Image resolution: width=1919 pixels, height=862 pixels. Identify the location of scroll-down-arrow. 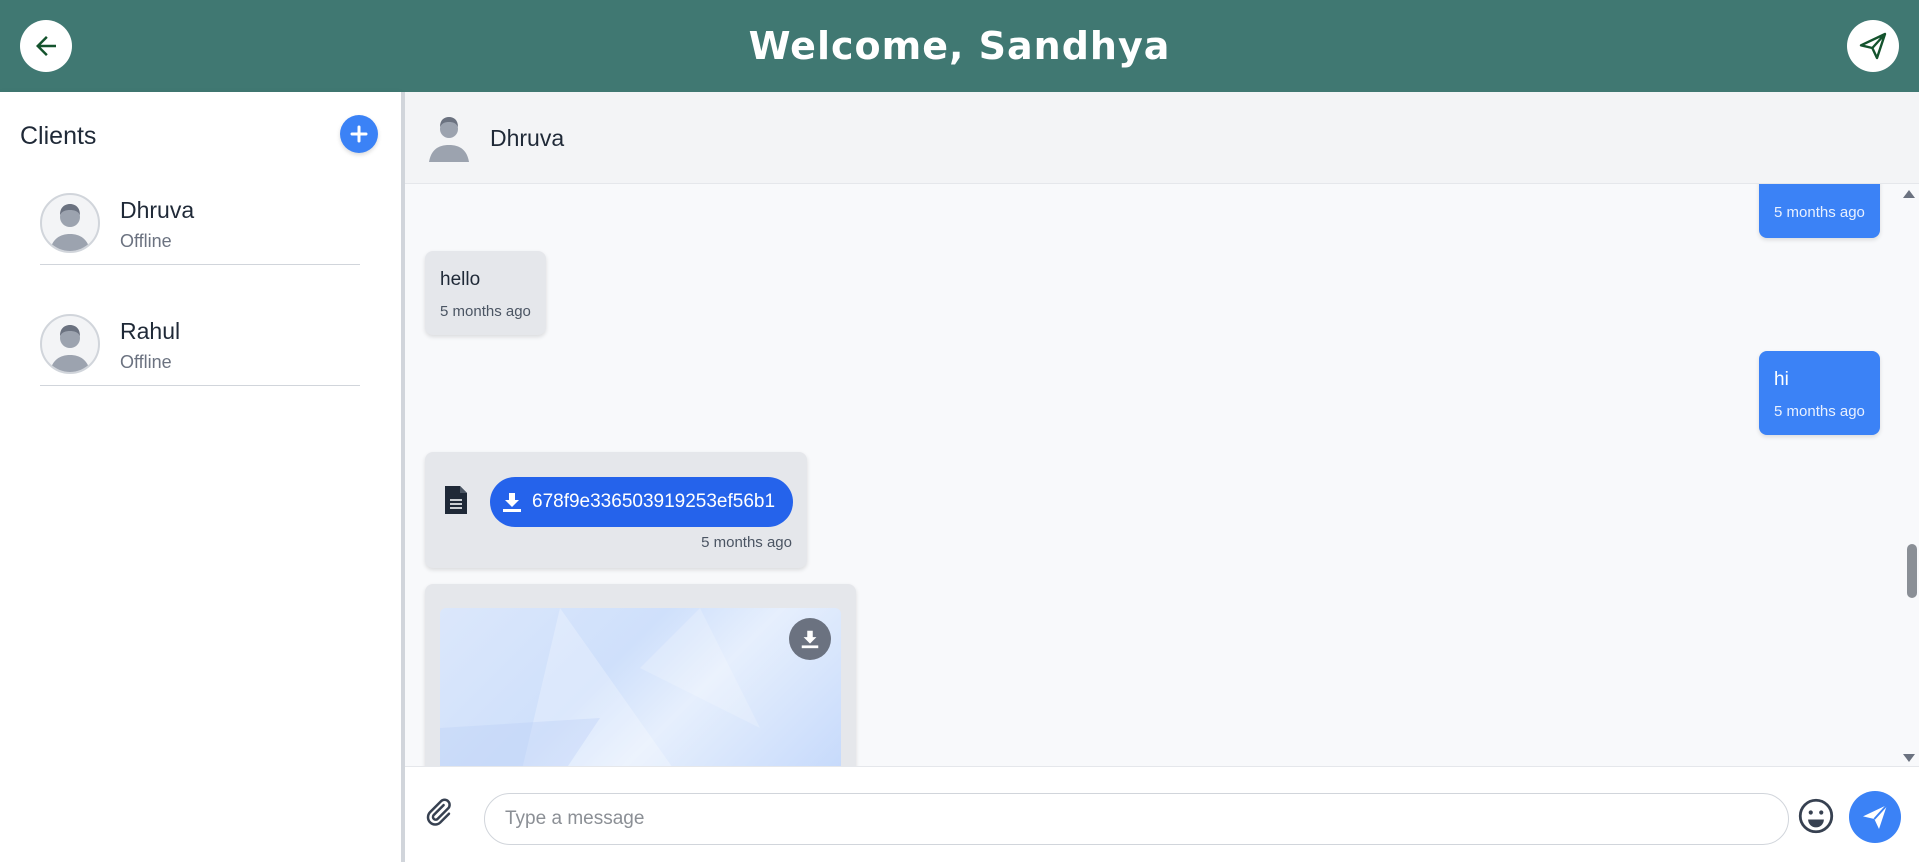
(1909, 758).